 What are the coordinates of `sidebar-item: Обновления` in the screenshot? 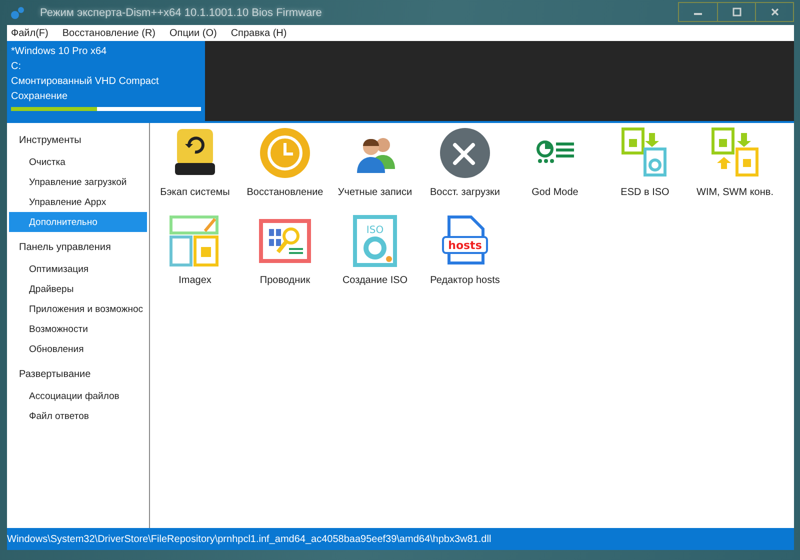 It's located at (78, 349).